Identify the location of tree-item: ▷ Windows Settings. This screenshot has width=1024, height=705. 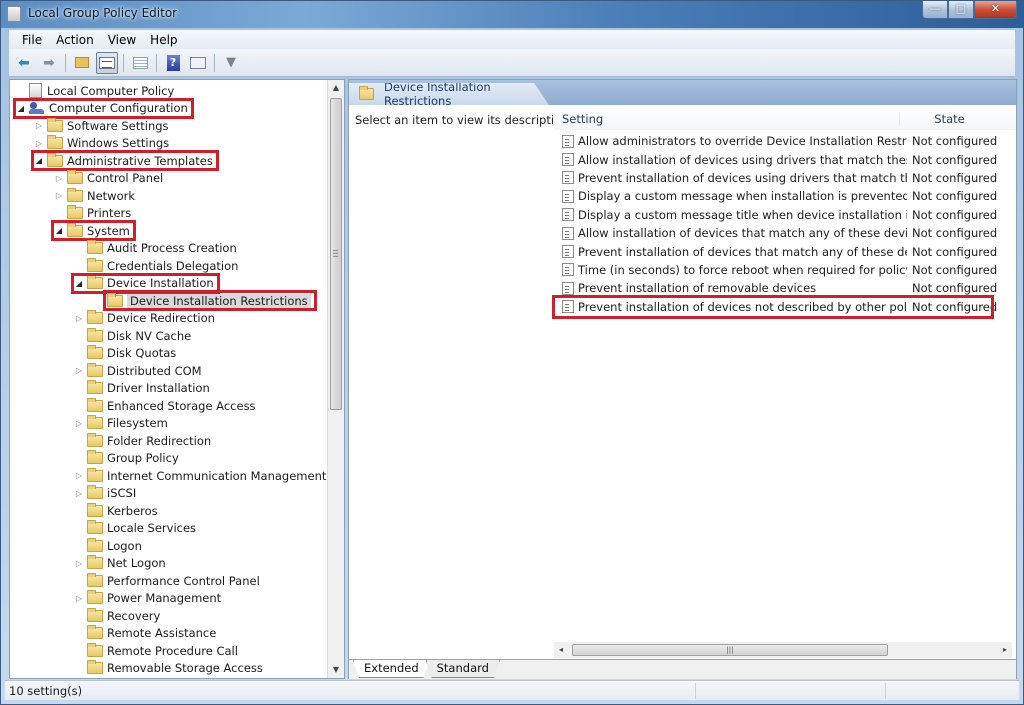
(169, 144).